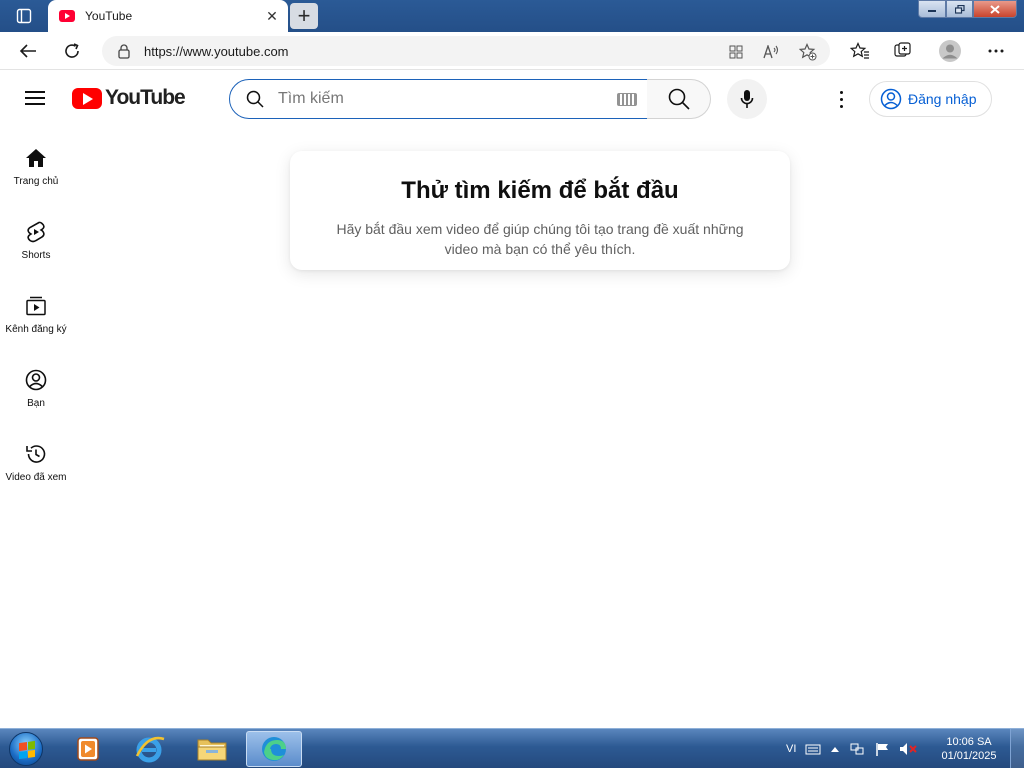 The height and width of the screenshot is (768, 1024). I want to click on window-minimize-button, so click(932, 9).